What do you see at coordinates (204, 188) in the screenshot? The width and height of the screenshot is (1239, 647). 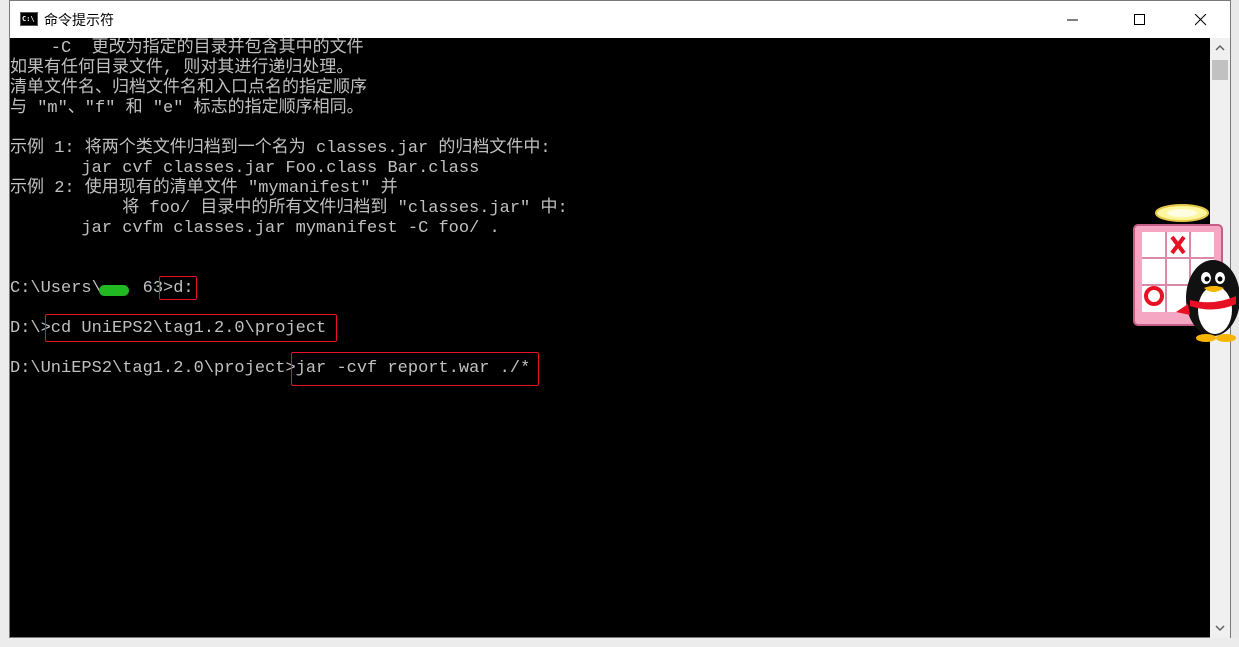 I see `console-line: 示例 2: 使用现有的清单文件 "mymanifest" 并` at bounding box center [204, 188].